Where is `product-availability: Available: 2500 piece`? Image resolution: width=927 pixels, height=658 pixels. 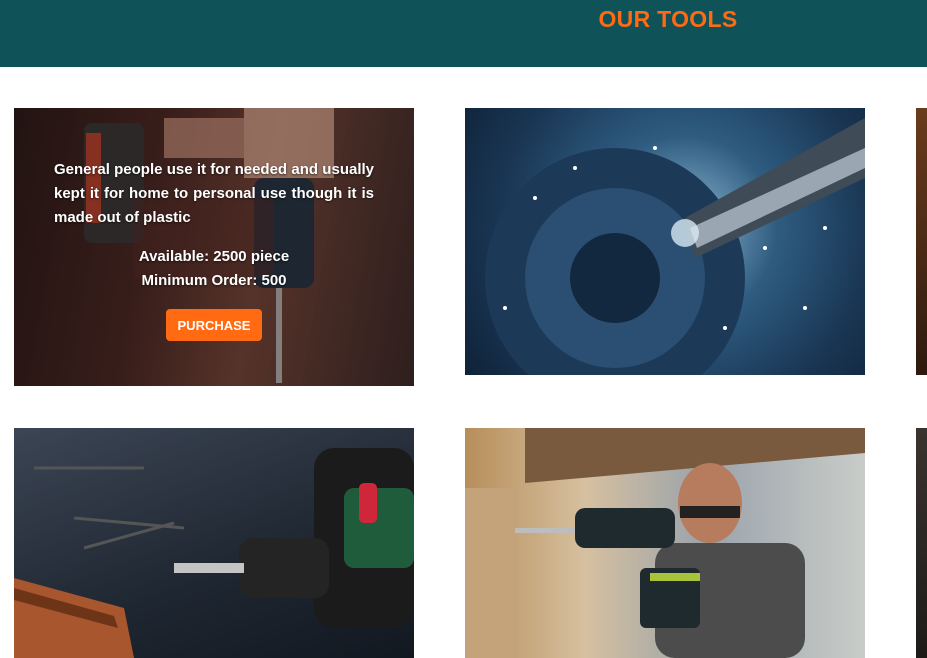 product-availability: Available: 2500 piece is located at coordinates (214, 256).